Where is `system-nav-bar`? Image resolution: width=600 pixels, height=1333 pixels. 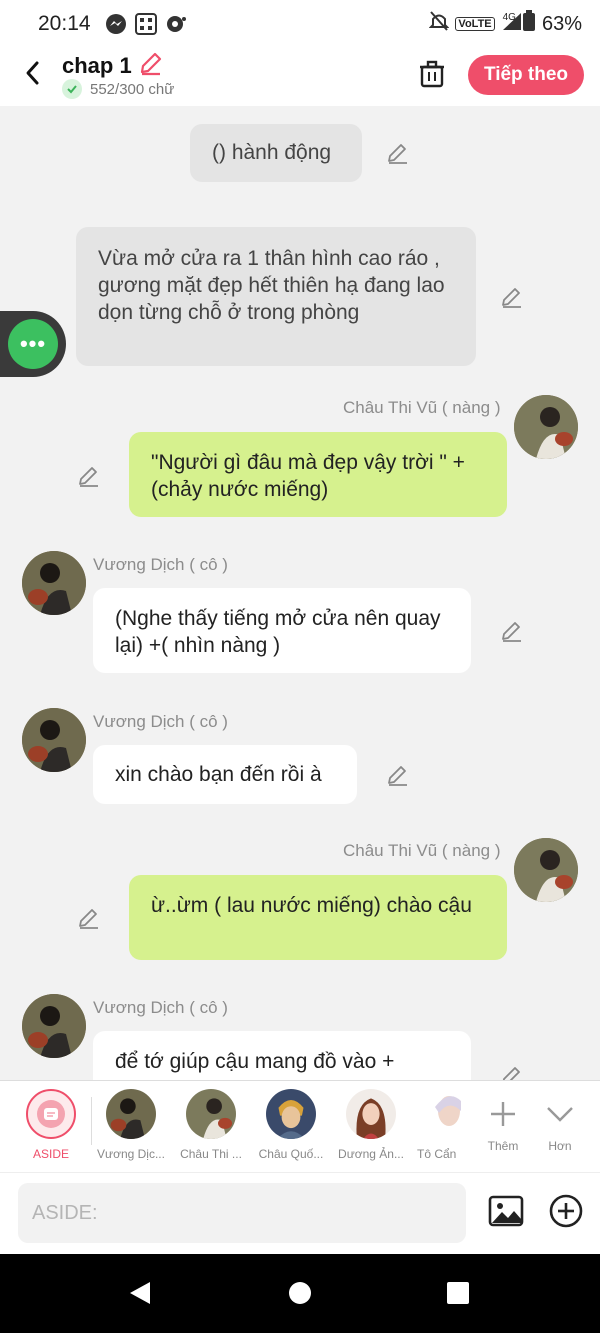
system-nav-bar is located at coordinates (300, 1293).